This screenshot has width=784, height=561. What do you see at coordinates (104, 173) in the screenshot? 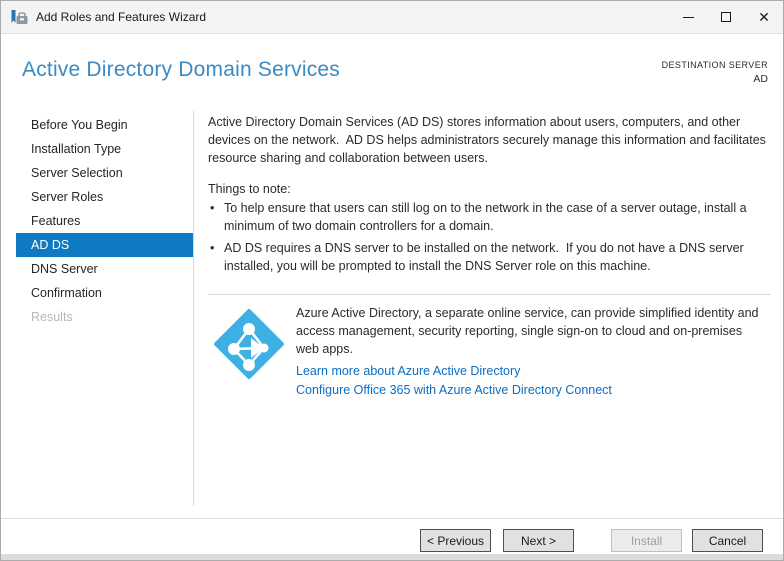
I see `sidebar-item-server-selection: Server Selection` at bounding box center [104, 173].